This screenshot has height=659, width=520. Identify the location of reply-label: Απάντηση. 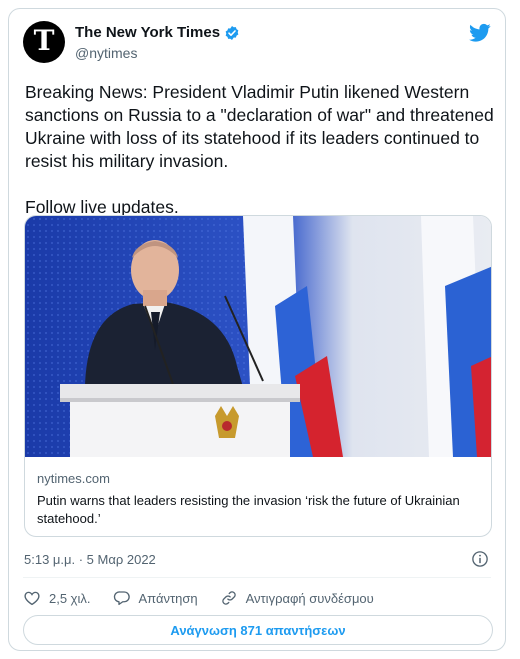
(168, 598).